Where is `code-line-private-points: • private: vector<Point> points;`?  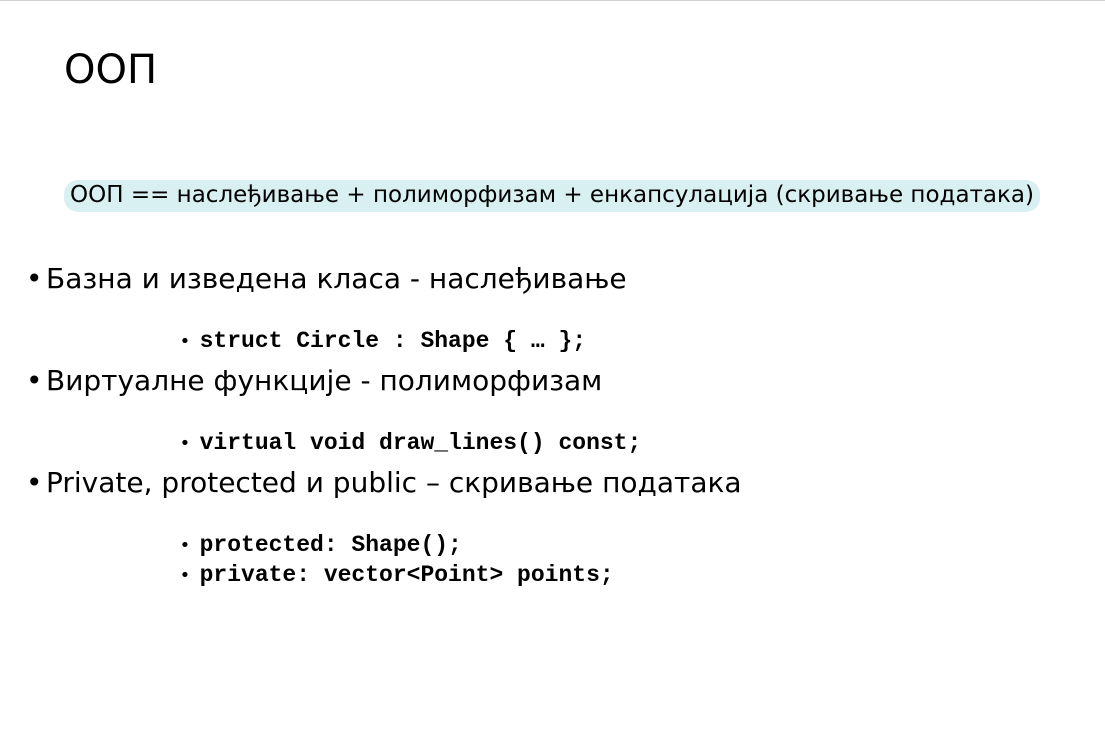
code-line-private-points: • private: vector<Point> points; is located at coordinates (383, 561).